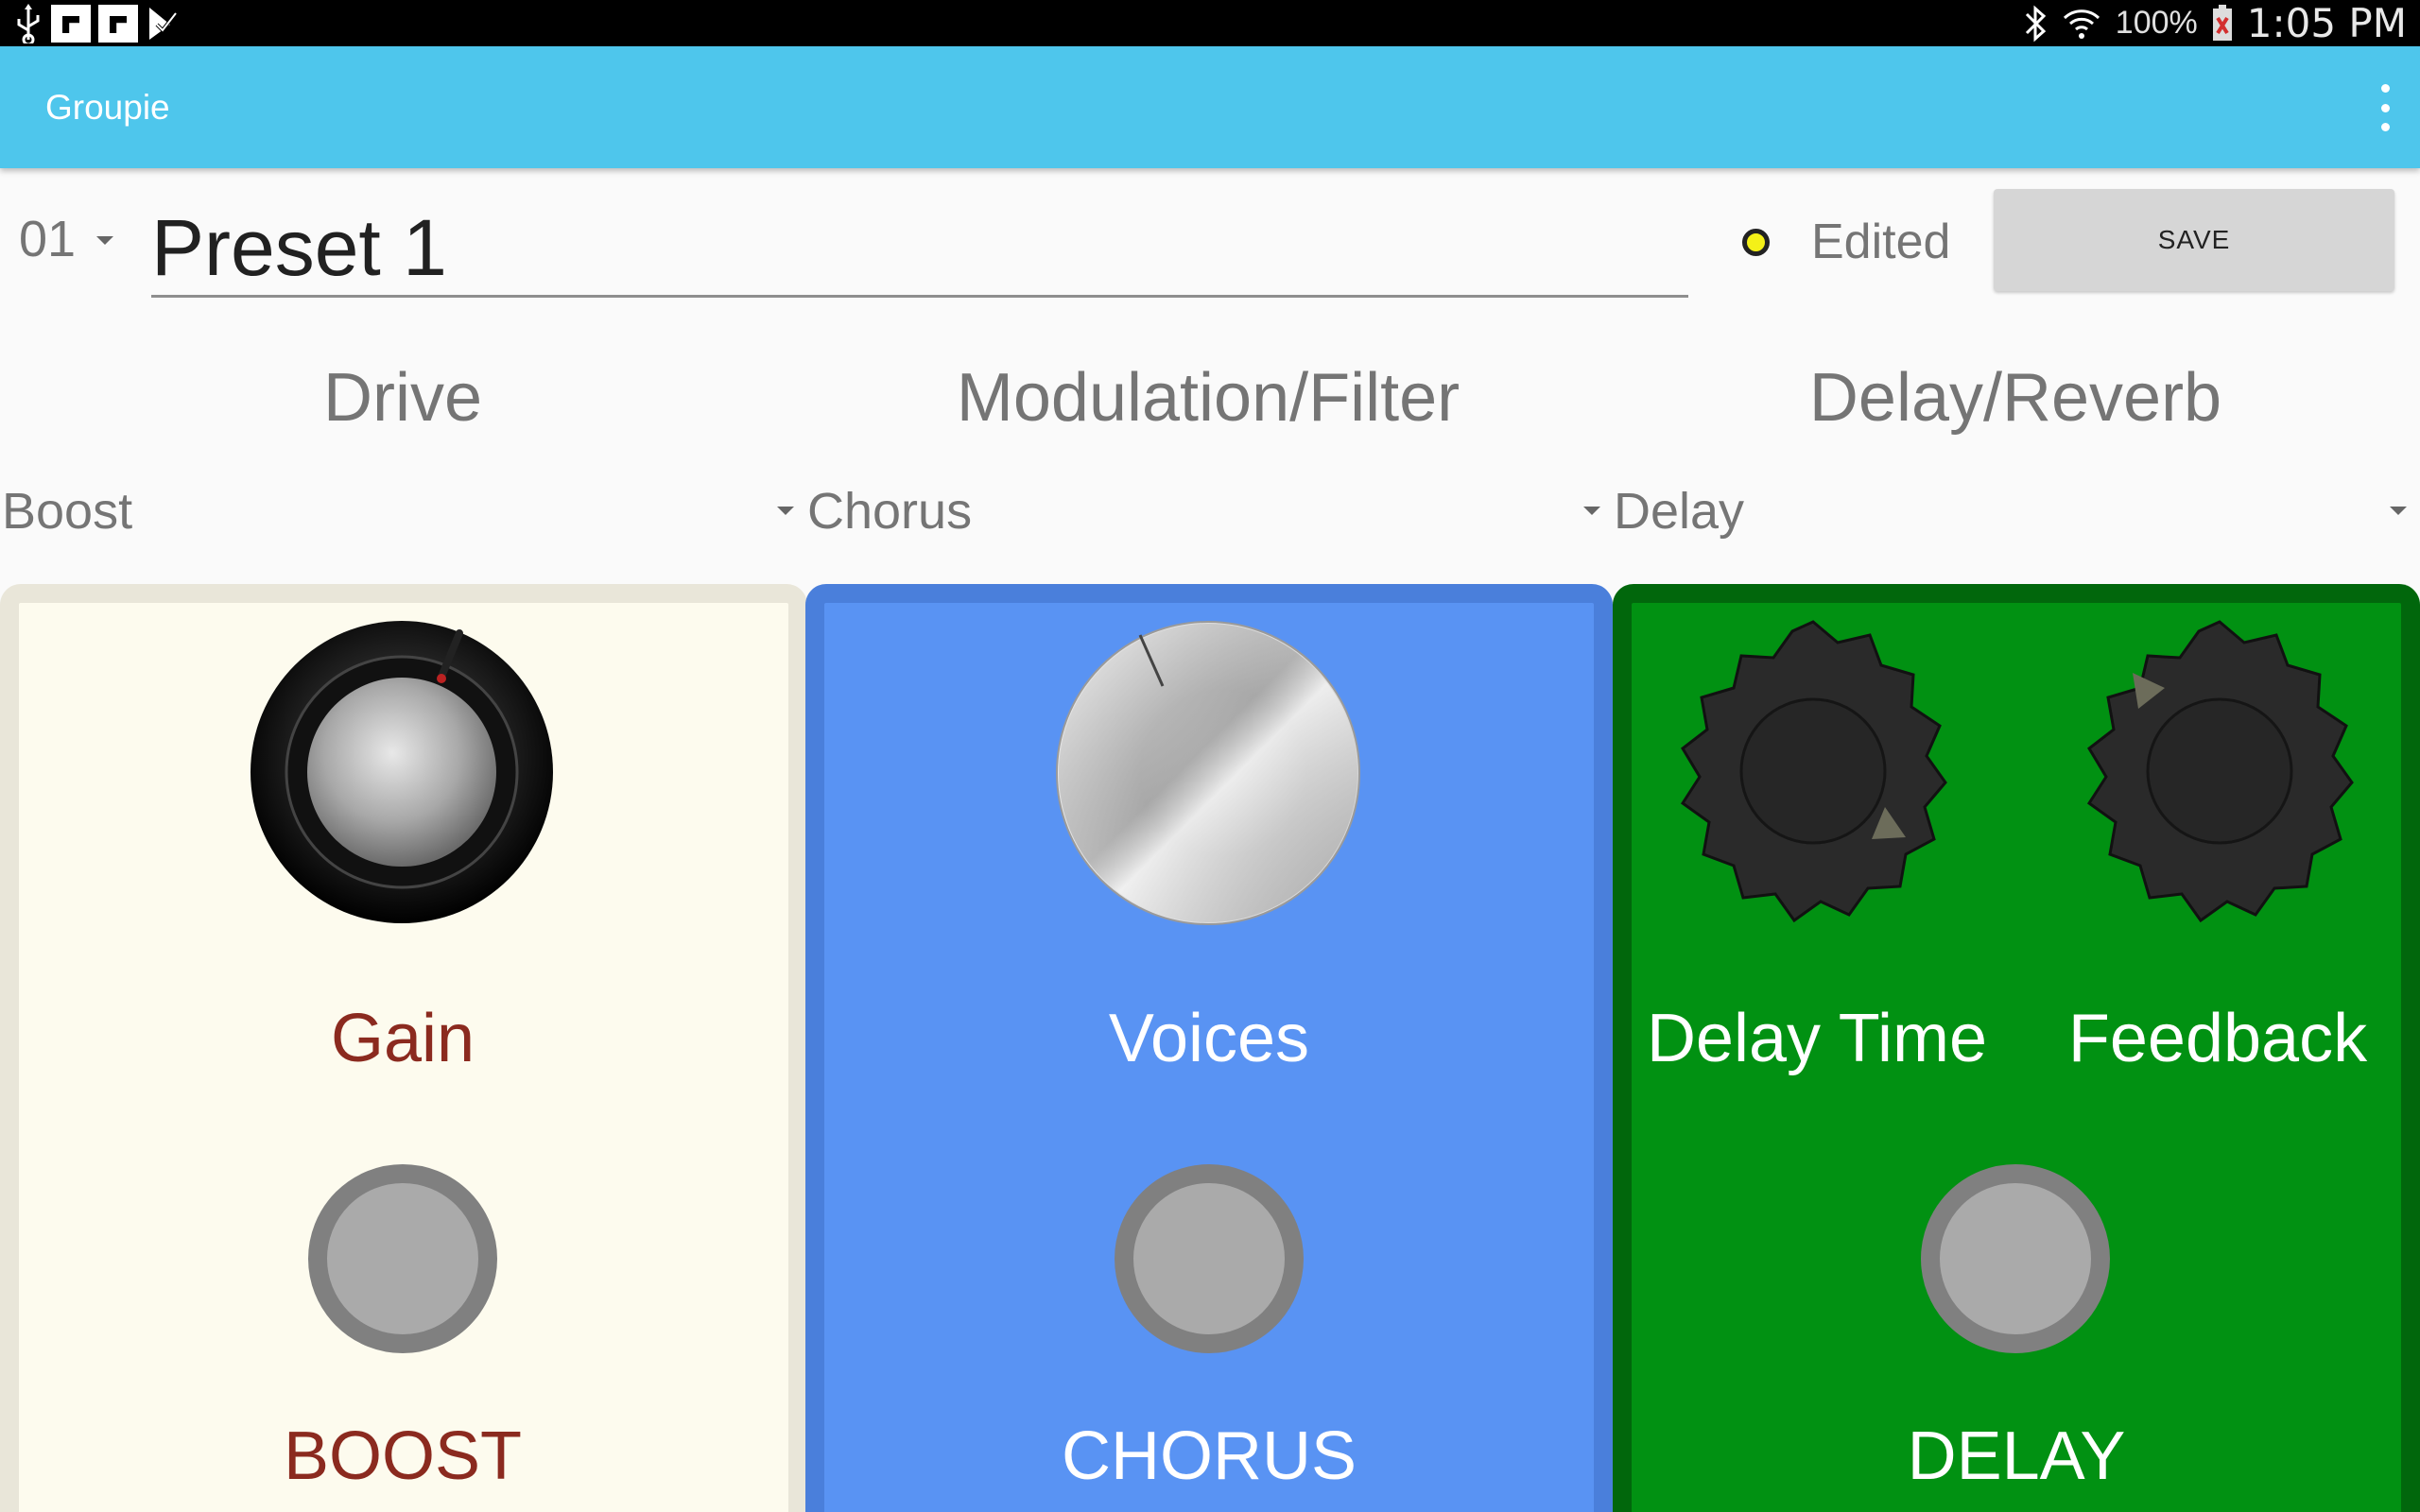  What do you see at coordinates (95, 23) in the screenshot?
I see `notification-icons` at bounding box center [95, 23].